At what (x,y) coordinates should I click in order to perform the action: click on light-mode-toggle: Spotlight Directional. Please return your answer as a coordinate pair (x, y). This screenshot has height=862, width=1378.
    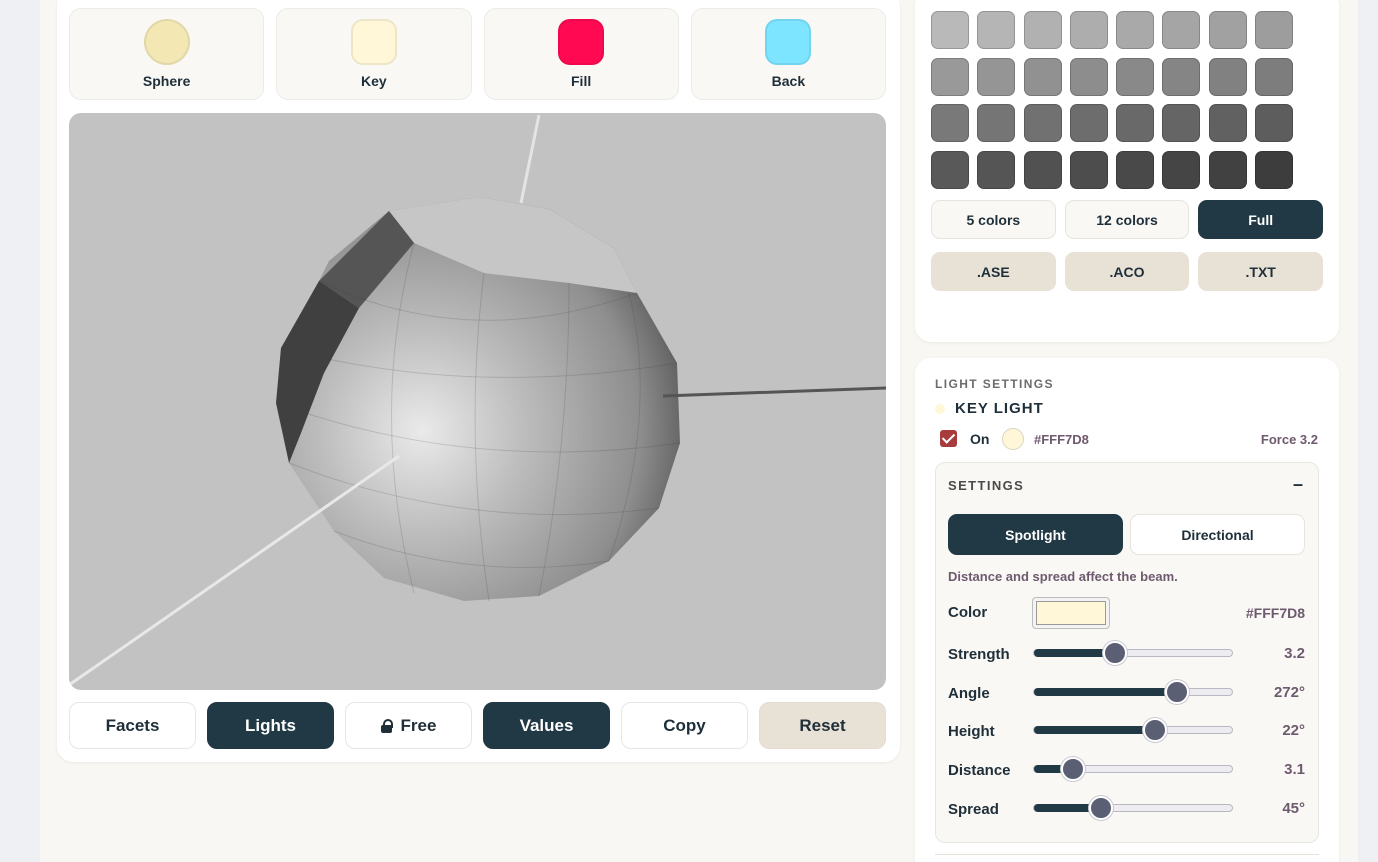
    Looking at the image, I should click on (1126, 534).